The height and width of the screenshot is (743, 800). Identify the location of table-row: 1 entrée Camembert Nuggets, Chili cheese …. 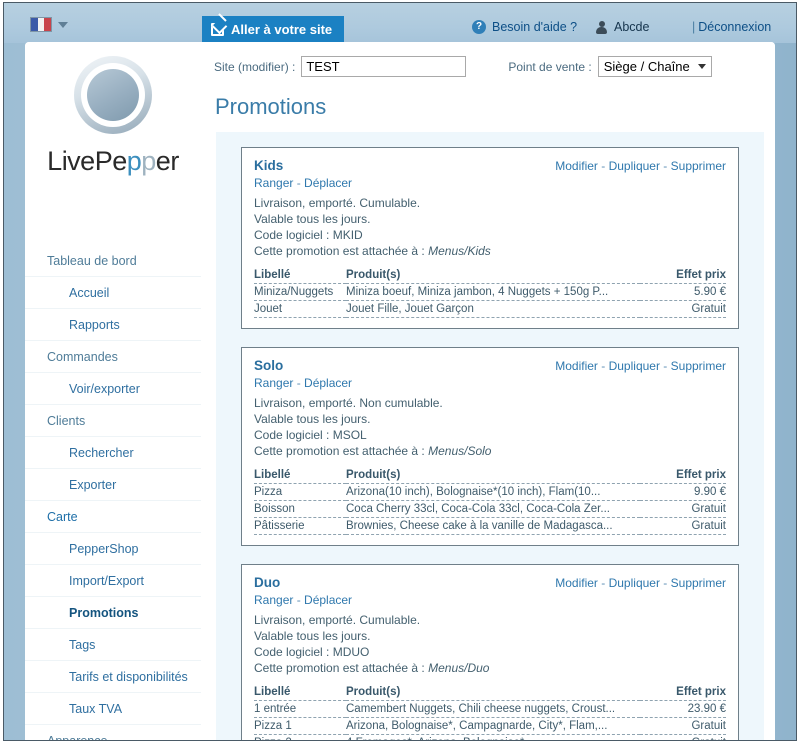
(490, 709).